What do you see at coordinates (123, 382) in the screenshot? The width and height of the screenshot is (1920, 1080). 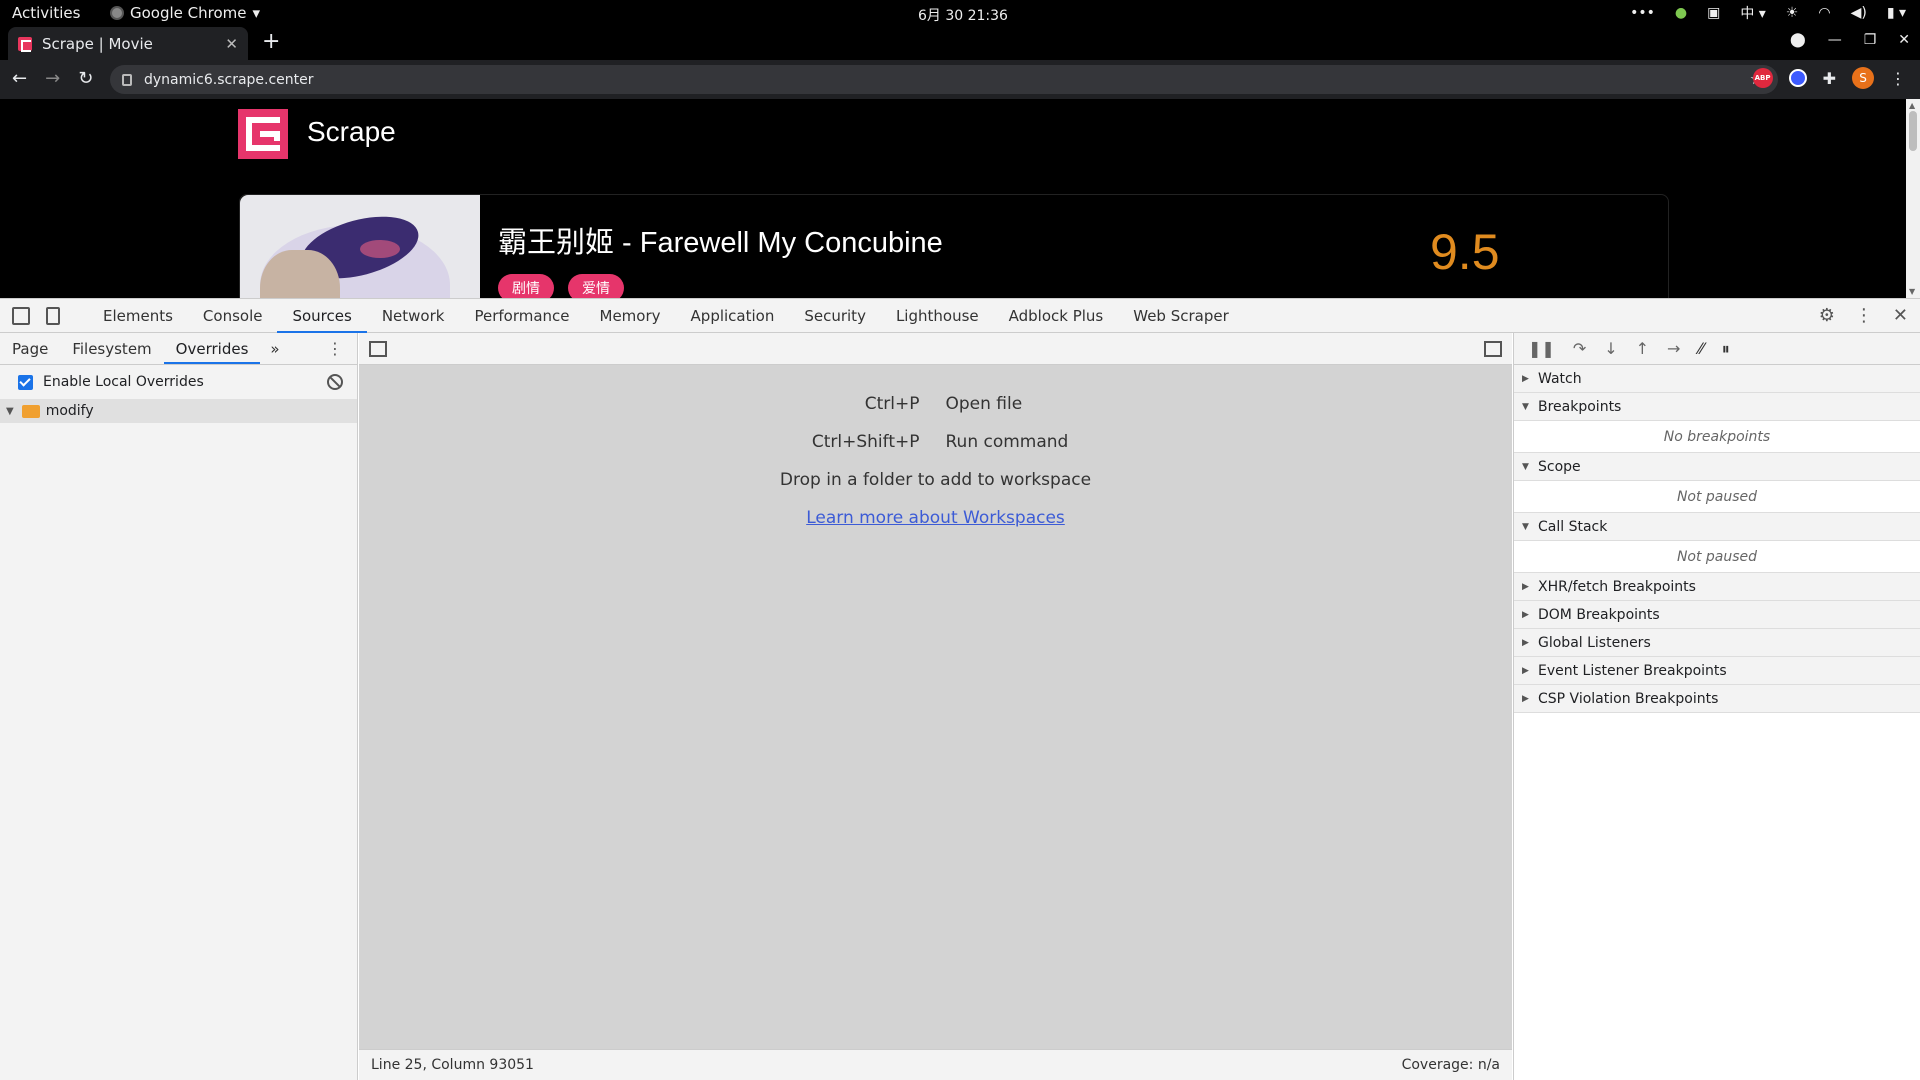 I see `enable-overrides-label: Enable Local Overrides` at bounding box center [123, 382].